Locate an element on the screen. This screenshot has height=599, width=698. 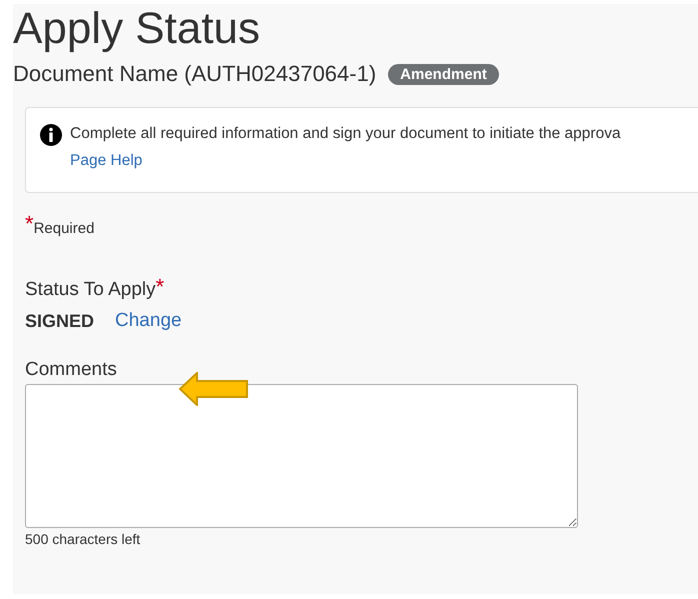
info-message: Complete all required information and sign your document to initiate the approva is located at coordinates (345, 134).